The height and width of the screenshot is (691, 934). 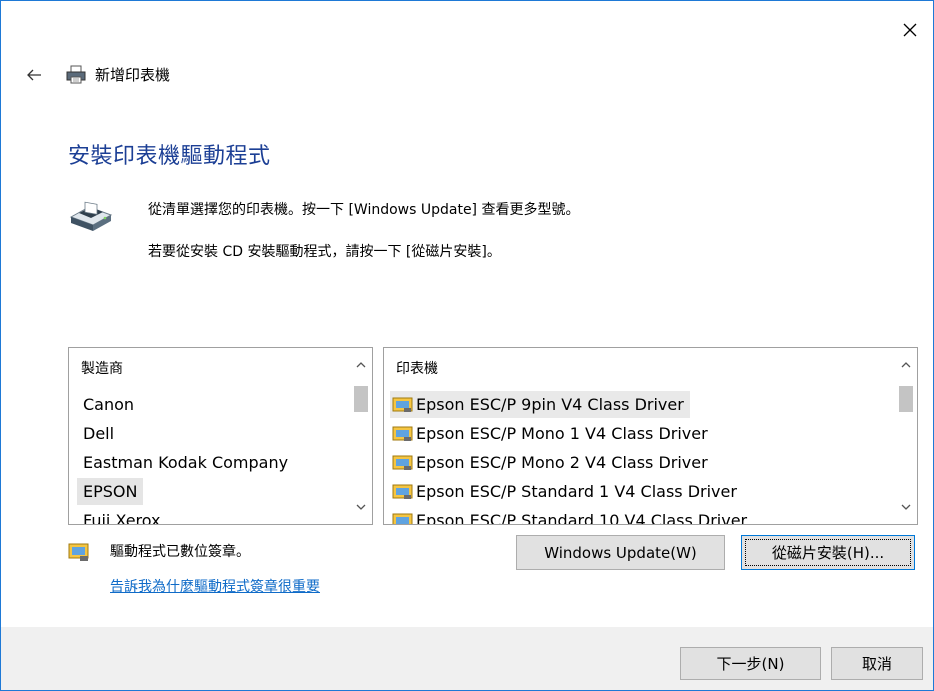 I want to click on focus-ring, so click(x=828, y=552).